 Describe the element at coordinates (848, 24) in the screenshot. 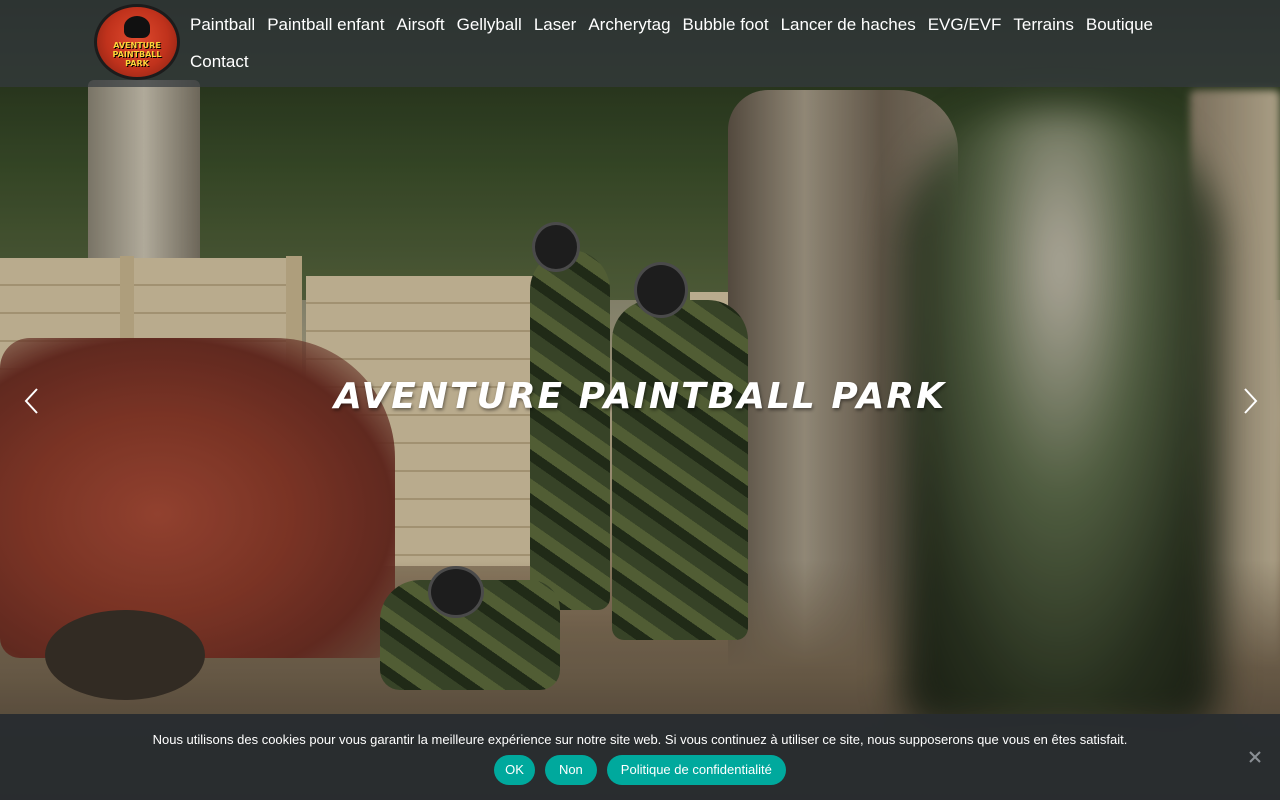

I see `nav-item-lancer-de-haches: Lancer de haches` at that location.